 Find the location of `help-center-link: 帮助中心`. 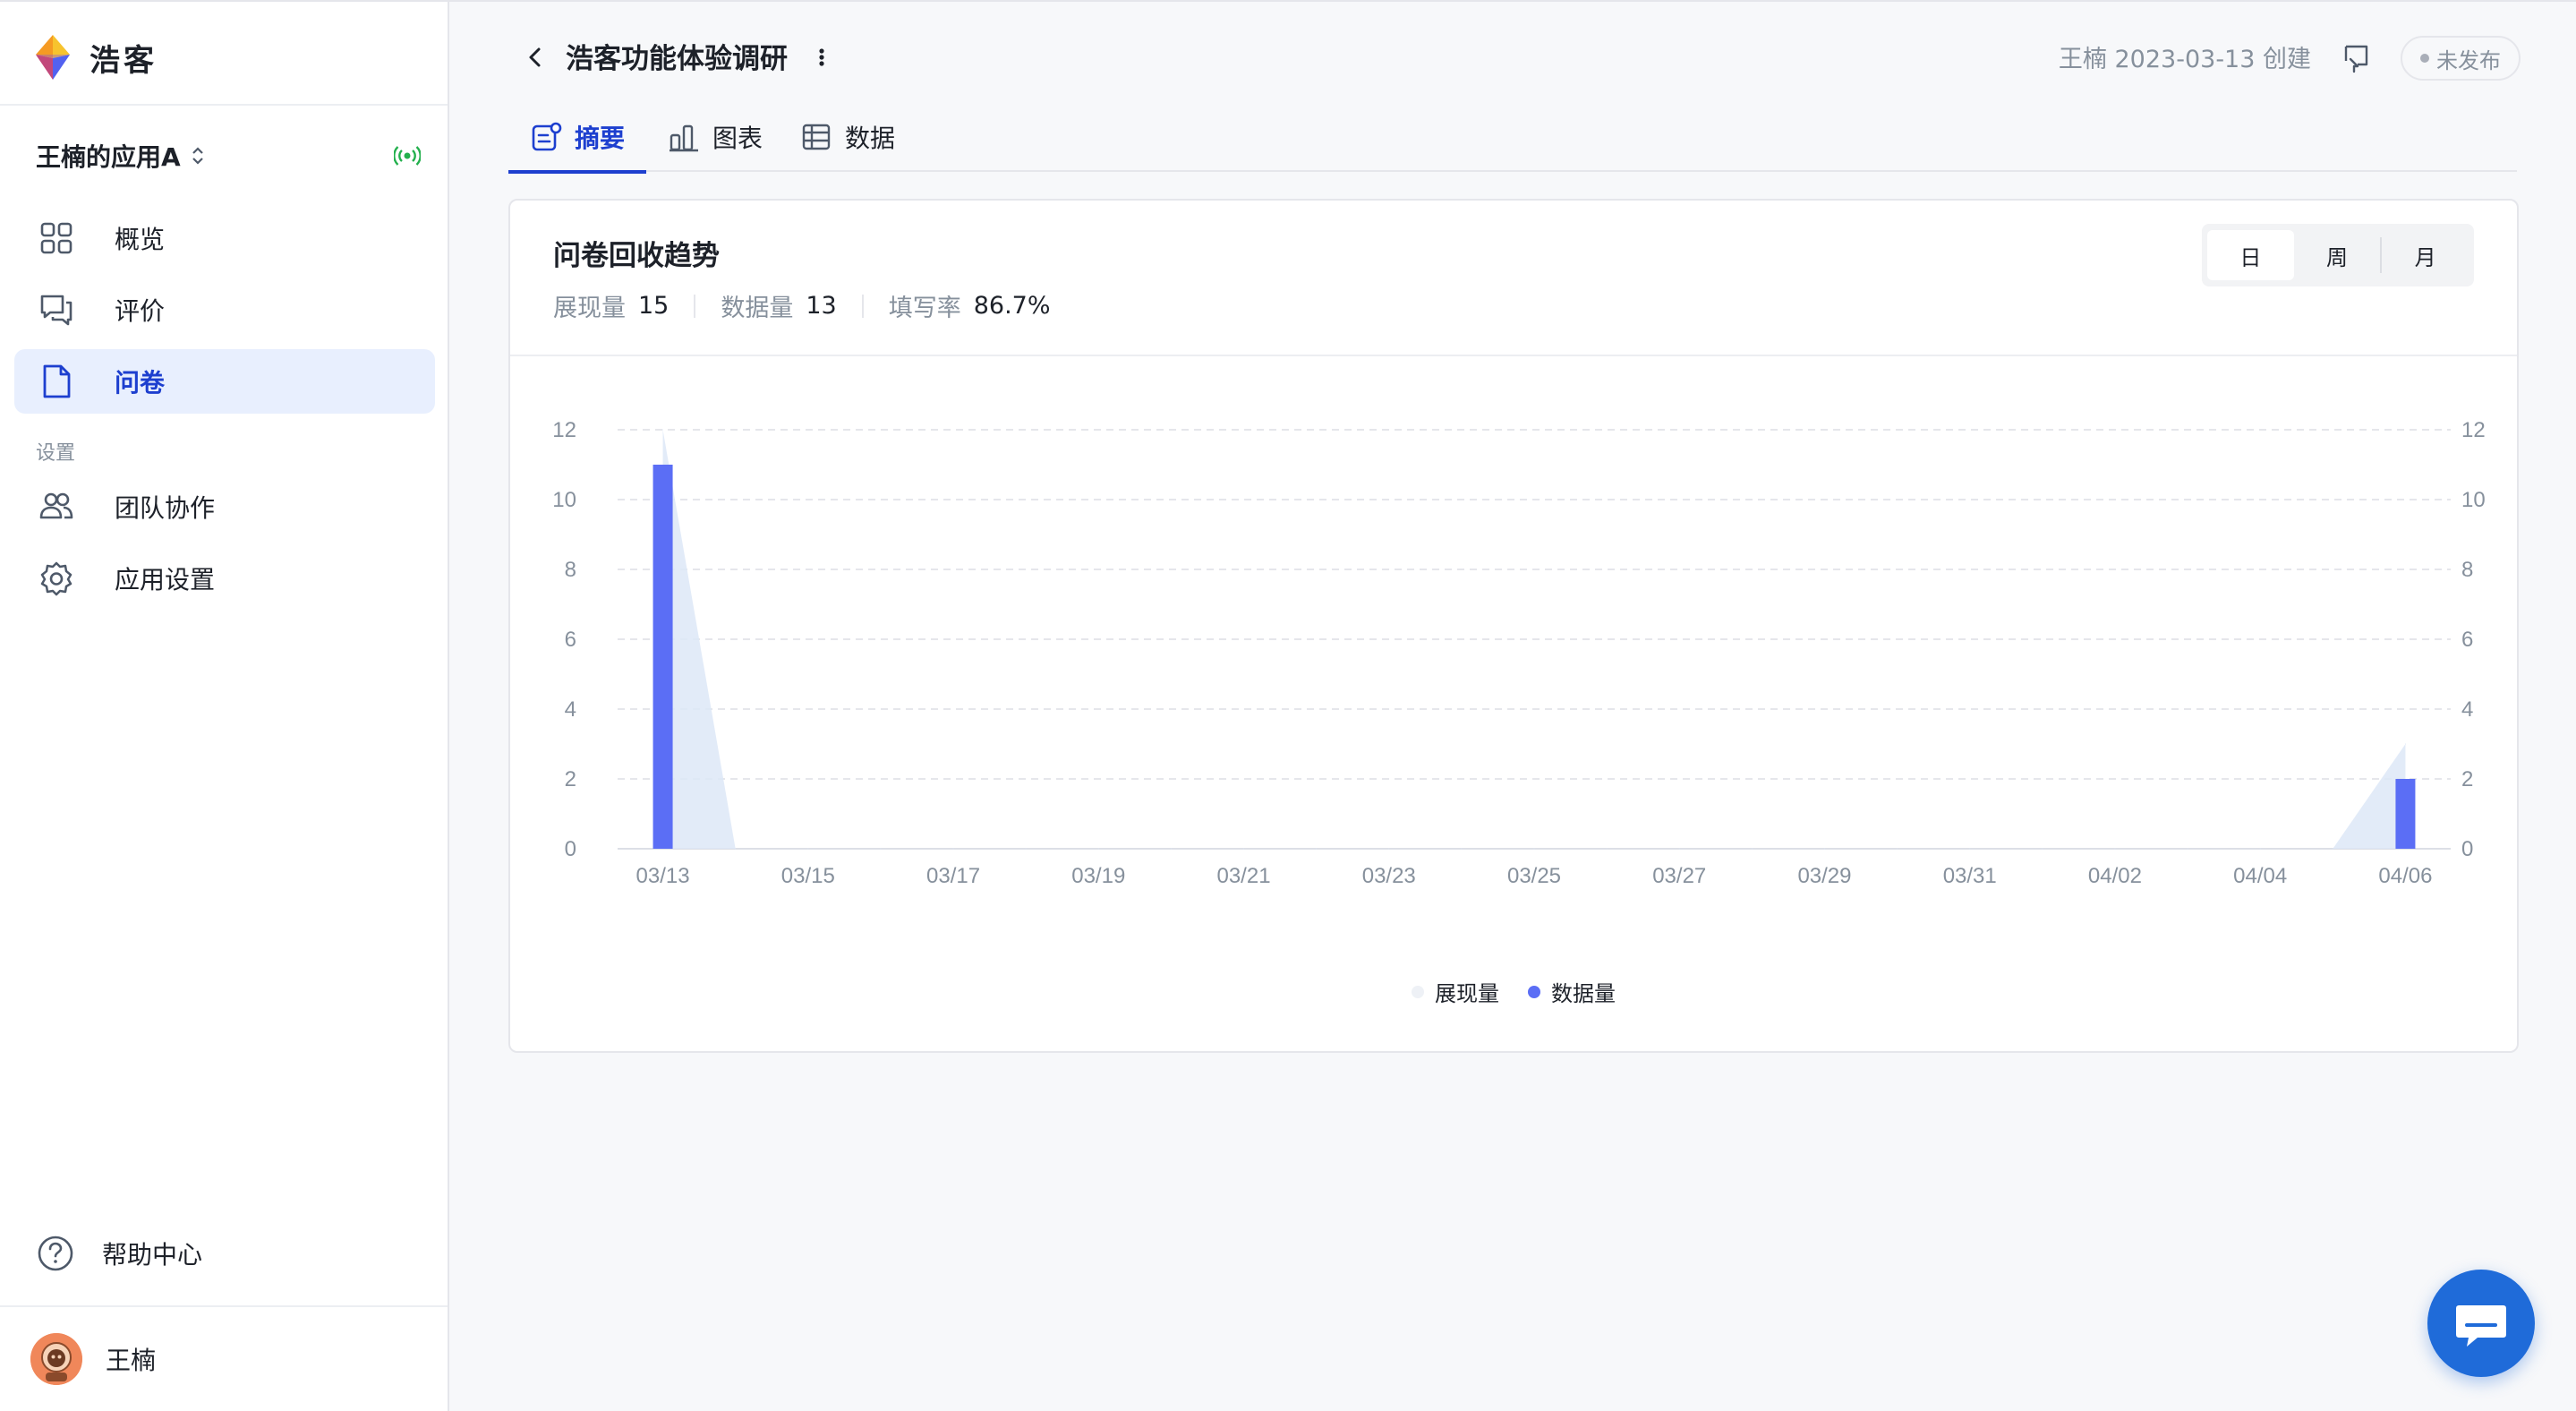

help-center-link: 帮助中心 is located at coordinates (119, 1253).